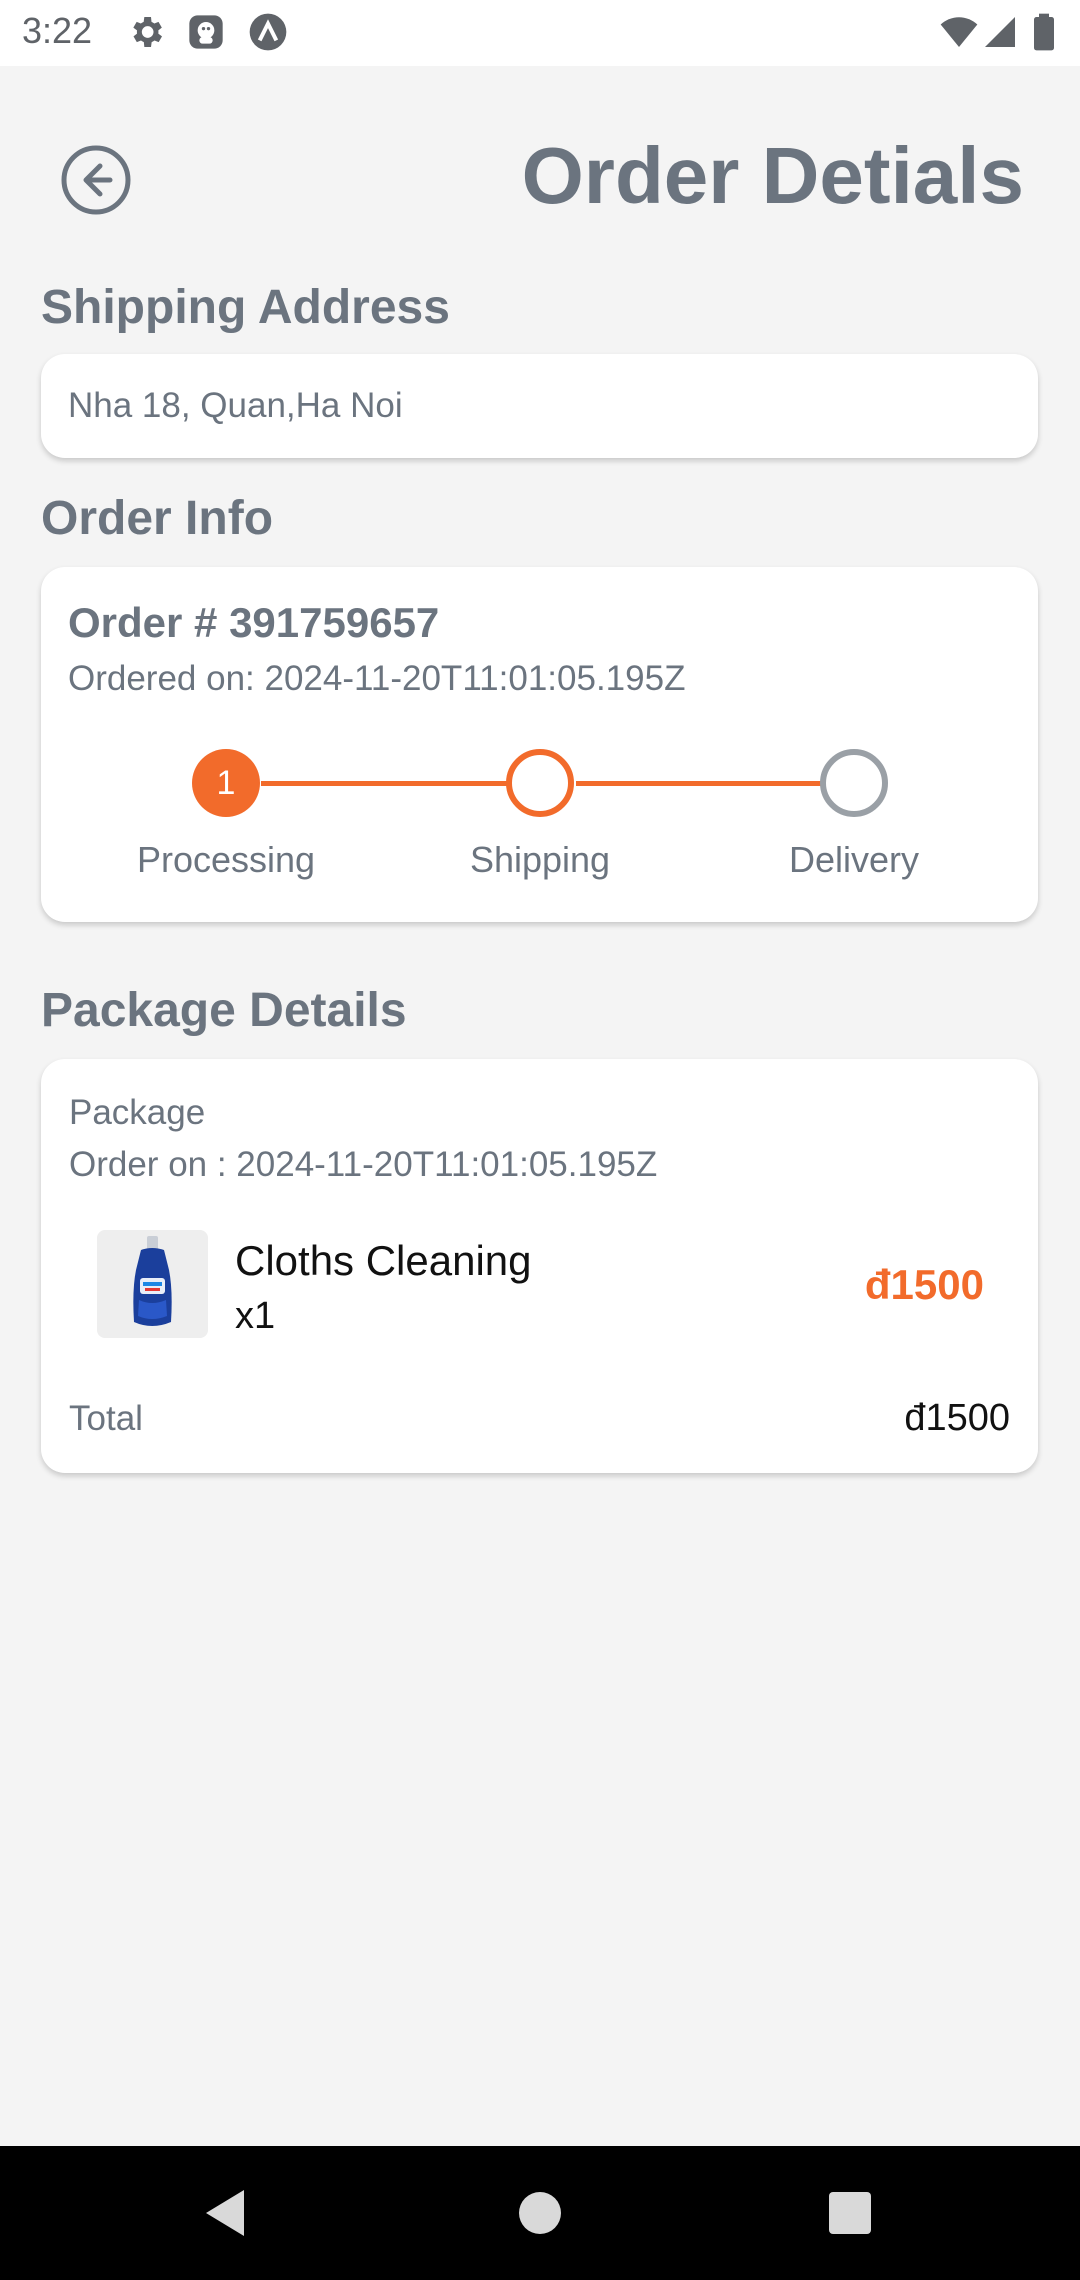 Image resolution: width=1080 pixels, height=2280 pixels. Describe the element at coordinates (57, 30) in the screenshot. I see `status-time: 3:22` at that location.